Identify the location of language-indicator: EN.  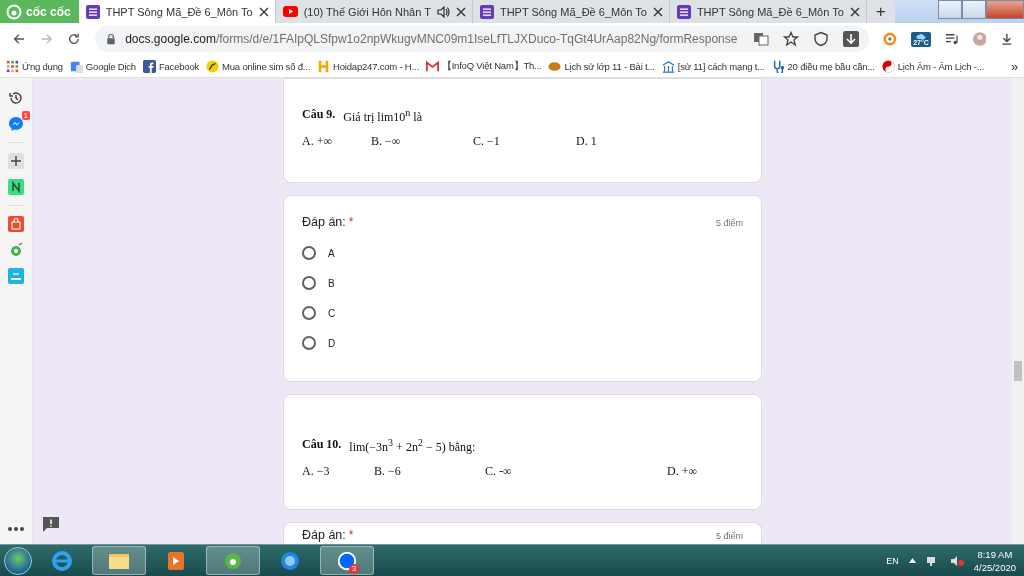
(892, 560).